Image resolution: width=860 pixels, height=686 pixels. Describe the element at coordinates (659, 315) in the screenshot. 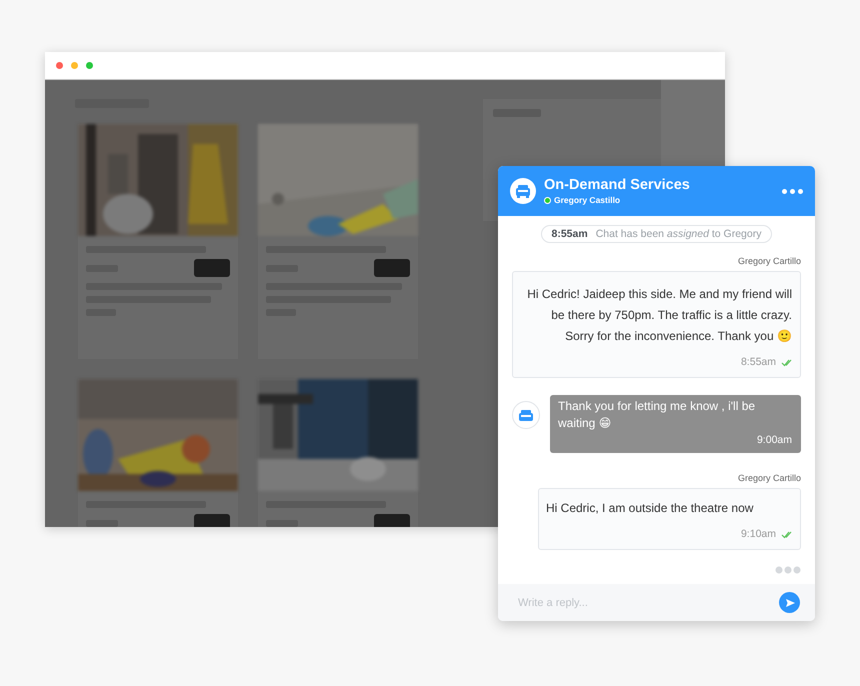

I see `message-text: Hi Cedric! Jaideep this side. Me and my friend will be there by 750pm. The traffic is a little crazy. Sorry for the inconvenience. Thank you 🙂` at that location.